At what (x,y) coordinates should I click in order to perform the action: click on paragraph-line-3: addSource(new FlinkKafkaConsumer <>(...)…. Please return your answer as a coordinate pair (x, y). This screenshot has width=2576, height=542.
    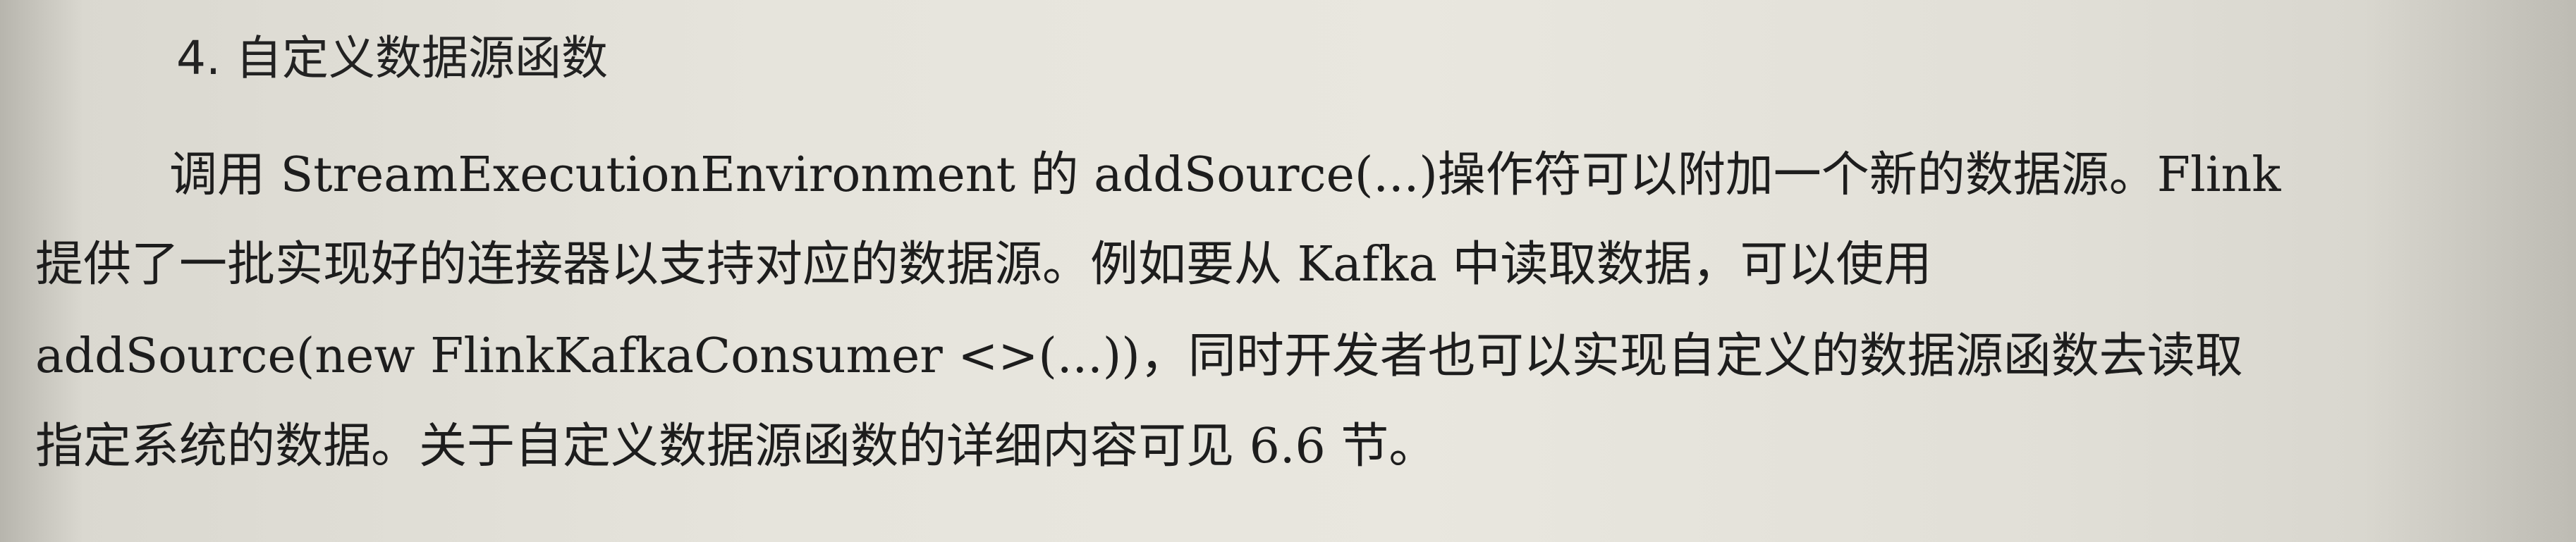
    Looking at the image, I should click on (1139, 356).